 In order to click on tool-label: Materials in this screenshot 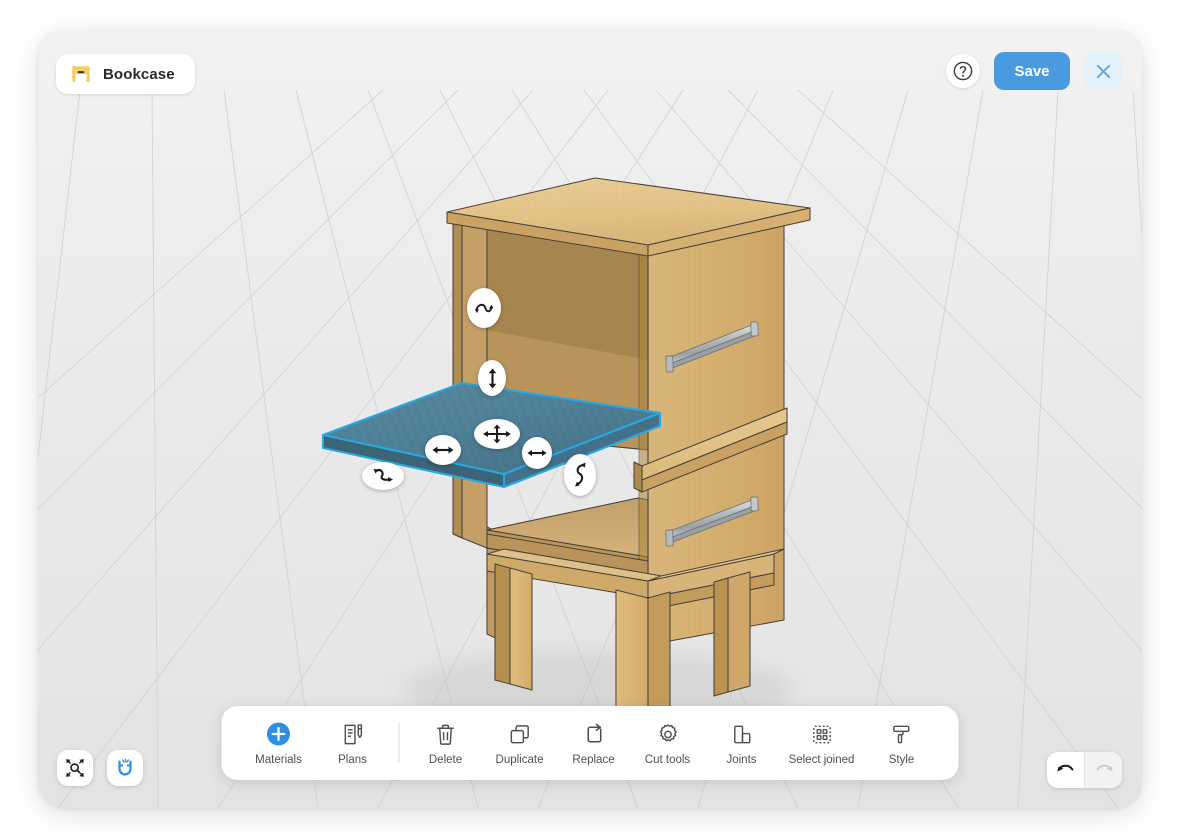, I will do `click(278, 759)`.